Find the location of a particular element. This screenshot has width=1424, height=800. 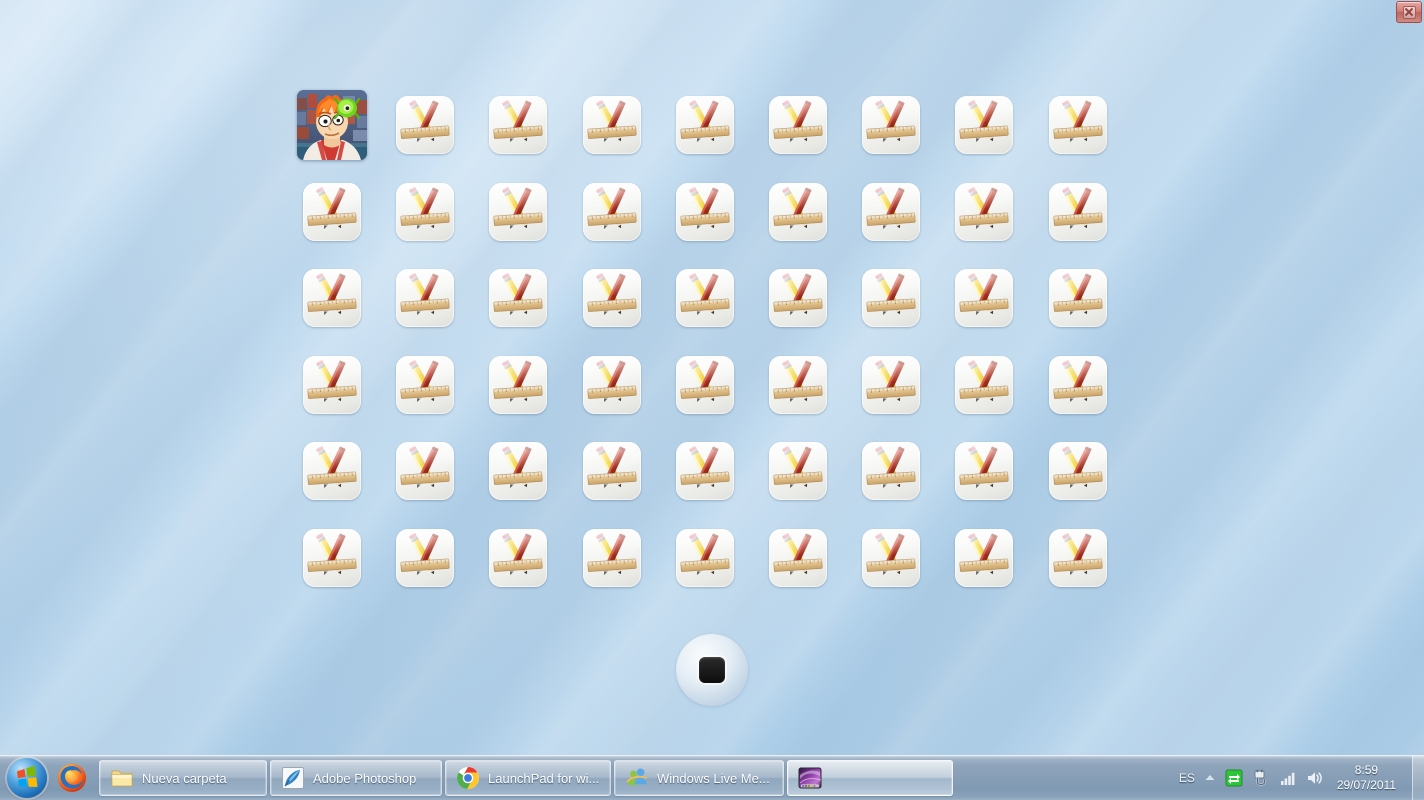

fry-meme-icon is located at coordinates (332, 125).